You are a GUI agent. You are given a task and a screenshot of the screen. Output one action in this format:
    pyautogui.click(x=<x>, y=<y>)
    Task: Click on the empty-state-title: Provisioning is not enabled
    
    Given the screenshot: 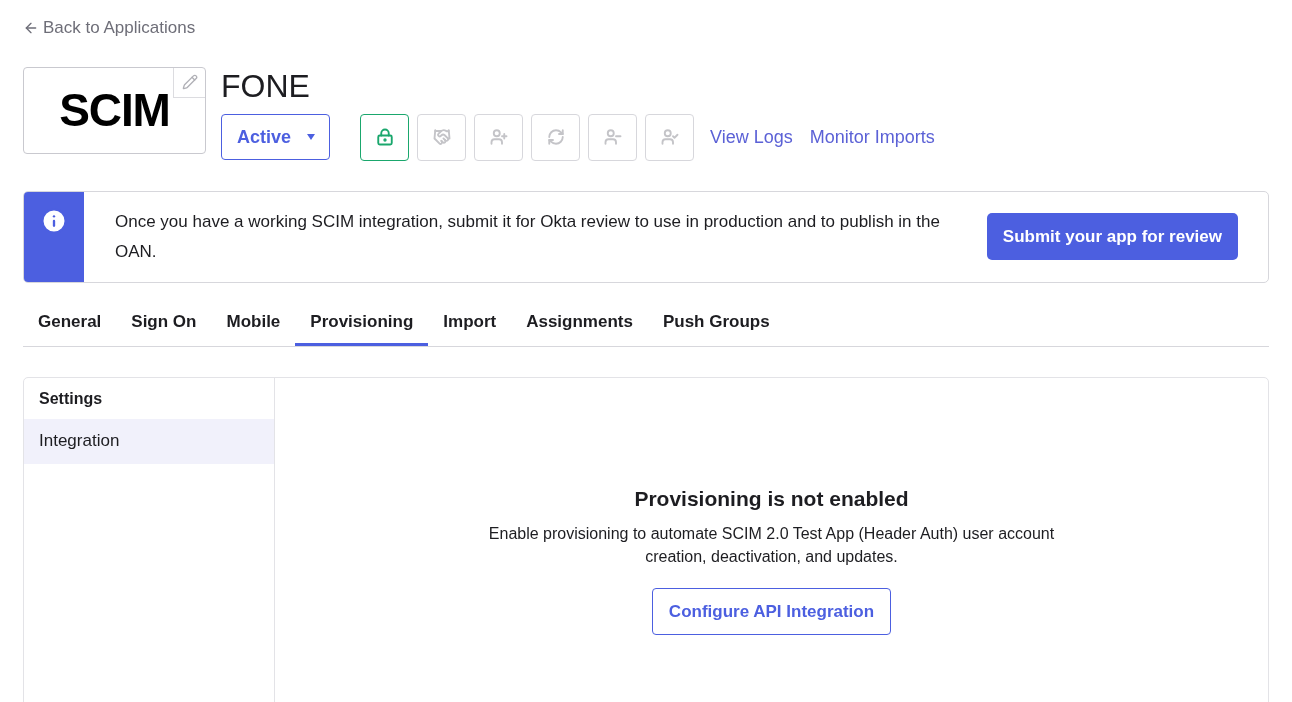 What is the action you would take?
    pyautogui.click(x=771, y=498)
    